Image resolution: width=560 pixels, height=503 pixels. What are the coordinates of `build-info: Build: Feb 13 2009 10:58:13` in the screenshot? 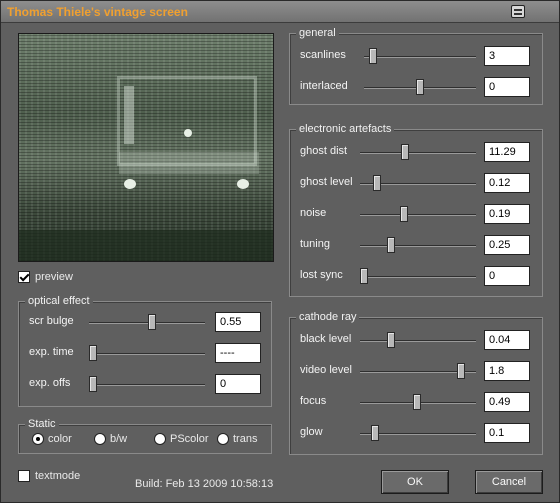 It's located at (204, 484).